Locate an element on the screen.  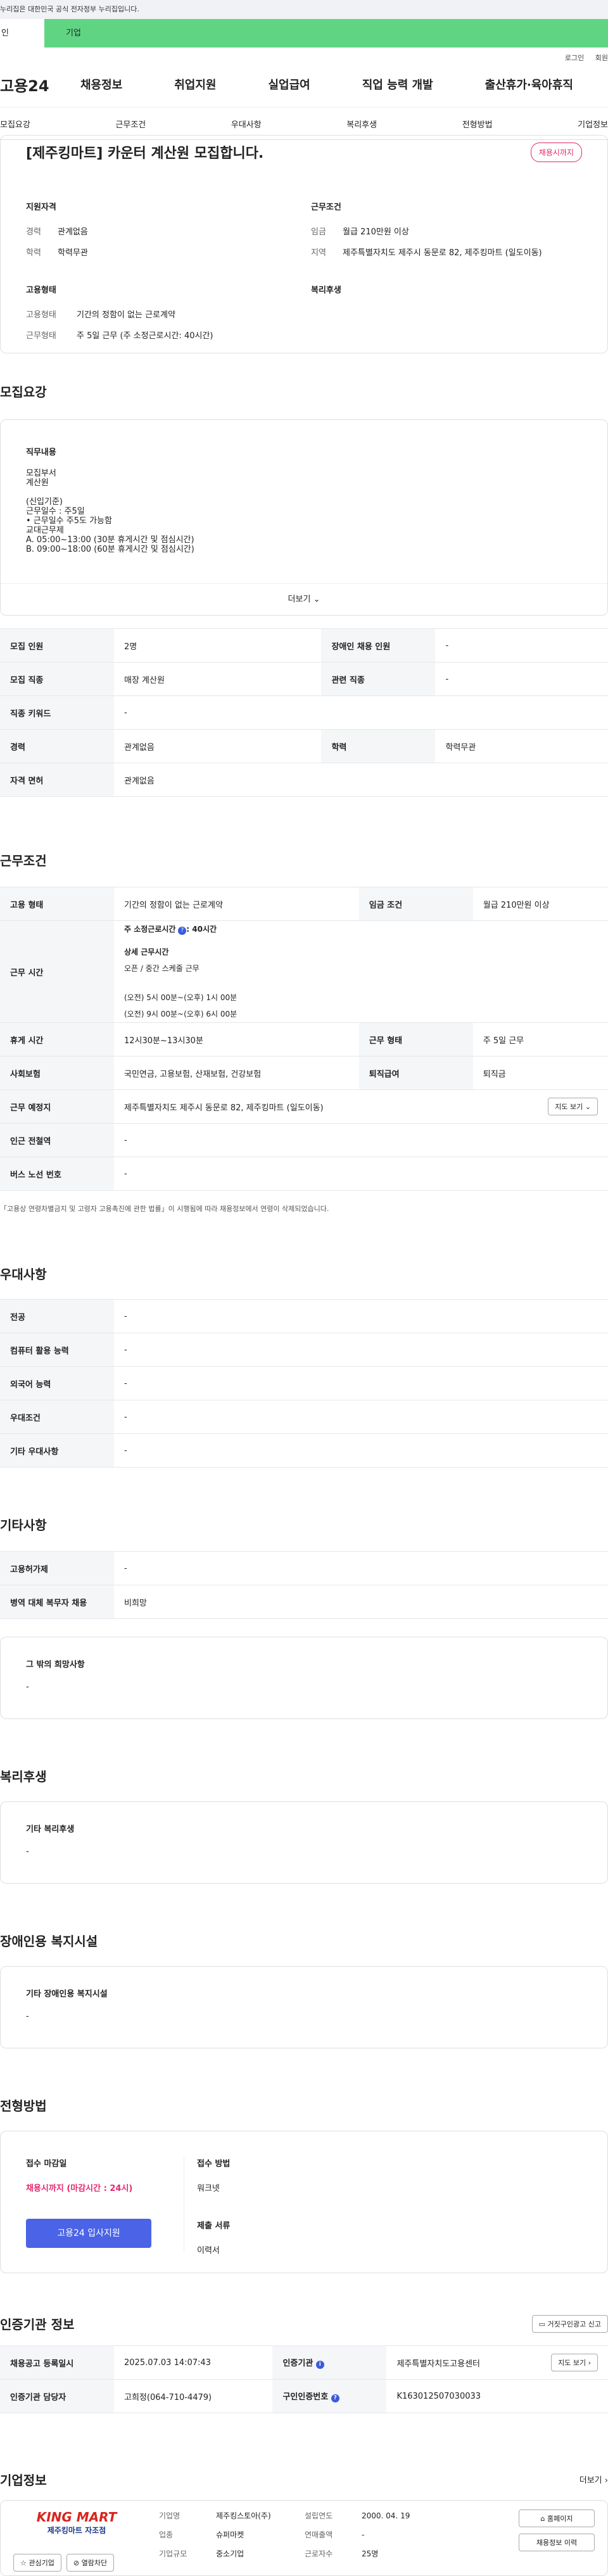
table-row: 직종 키워드 - is located at coordinates (304, 712).